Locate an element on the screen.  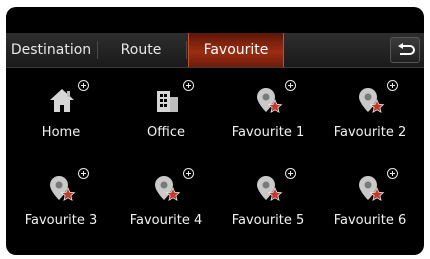
favourite-office: Office is located at coordinates (166, 116).